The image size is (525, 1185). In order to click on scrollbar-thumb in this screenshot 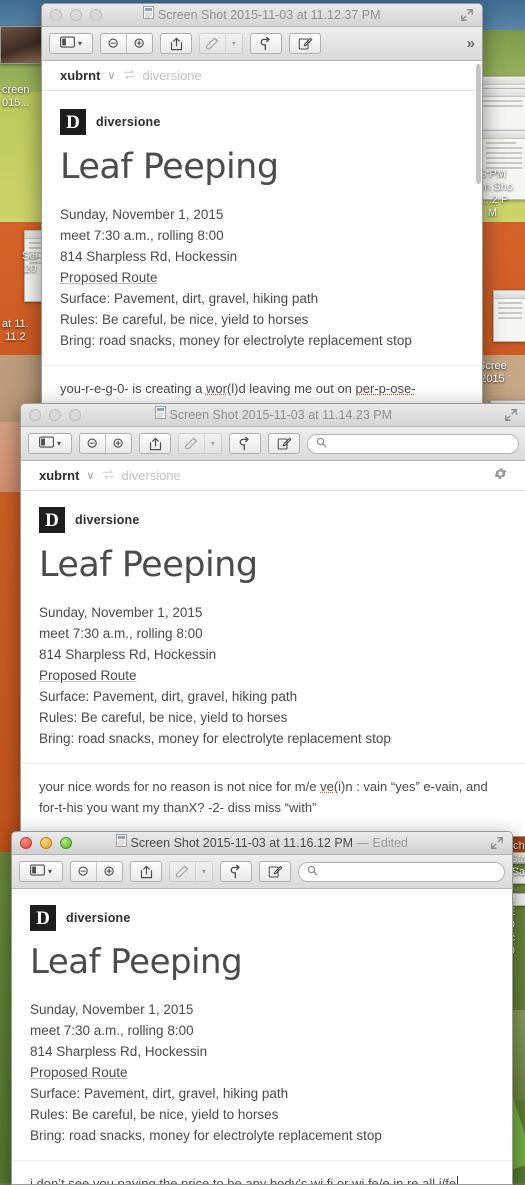, I will do `click(478, 124)`.